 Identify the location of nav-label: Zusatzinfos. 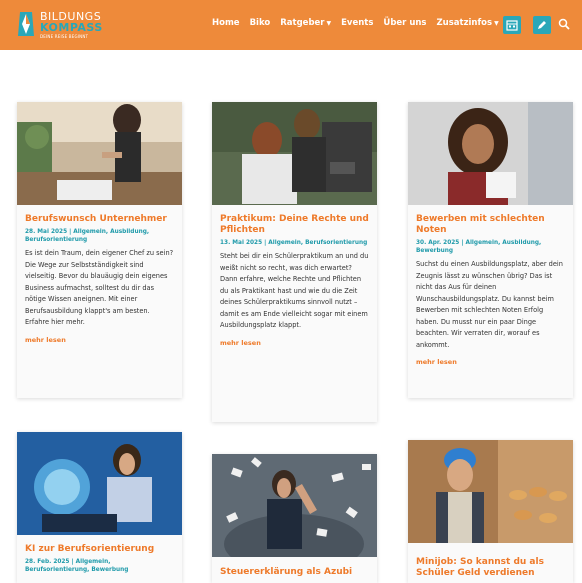
(464, 23).